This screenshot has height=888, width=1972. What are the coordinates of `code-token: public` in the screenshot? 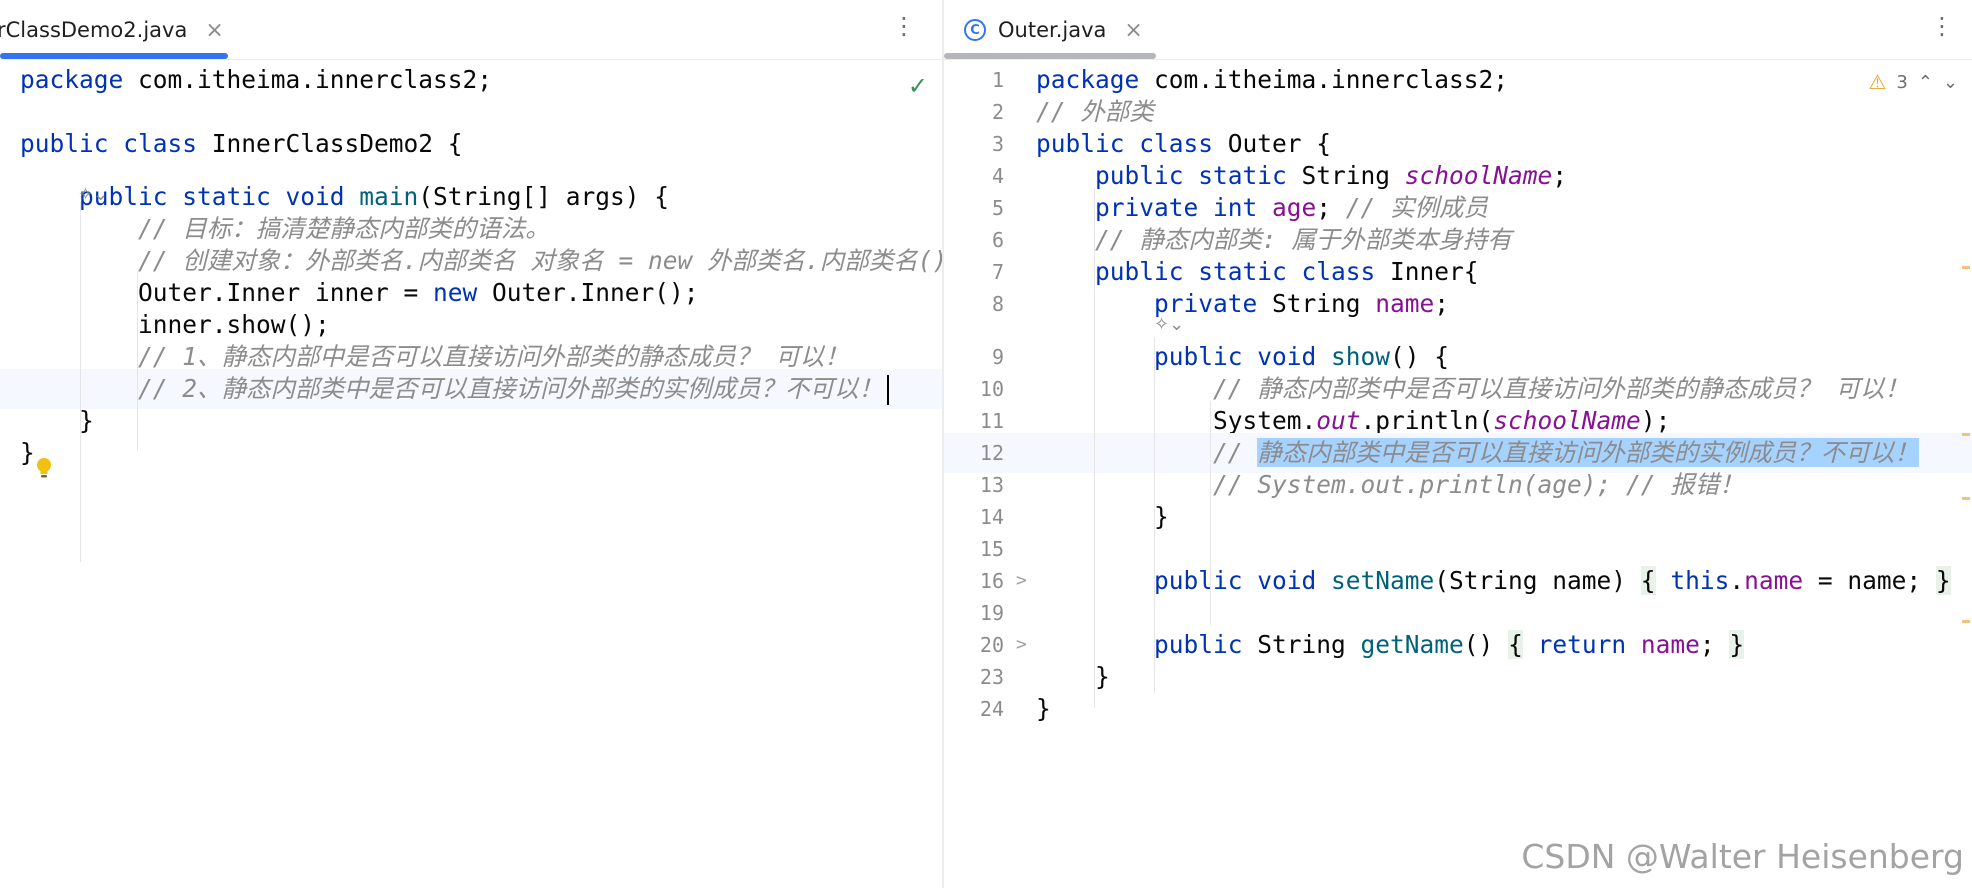 It's located at (1147, 644).